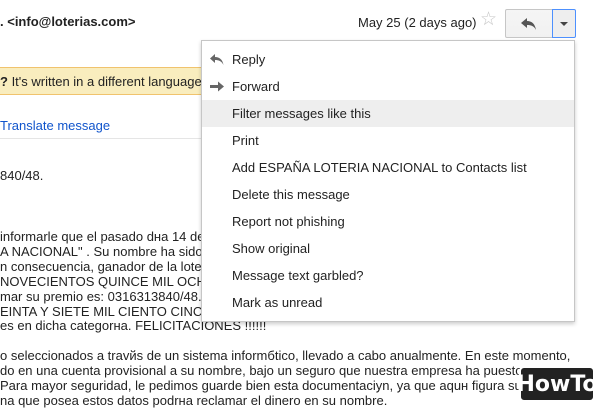  Describe the element at coordinates (217, 59) in the screenshot. I see `reply-icon` at that location.